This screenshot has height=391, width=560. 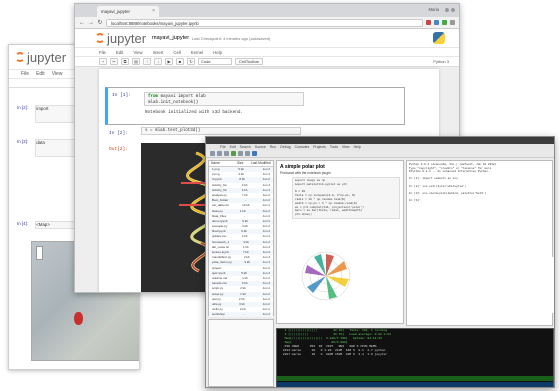 What do you see at coordinates (170, 38) in the screenshot?
I see `notebook-title: mayavi_jupyter` at bounding box center [170, 38].